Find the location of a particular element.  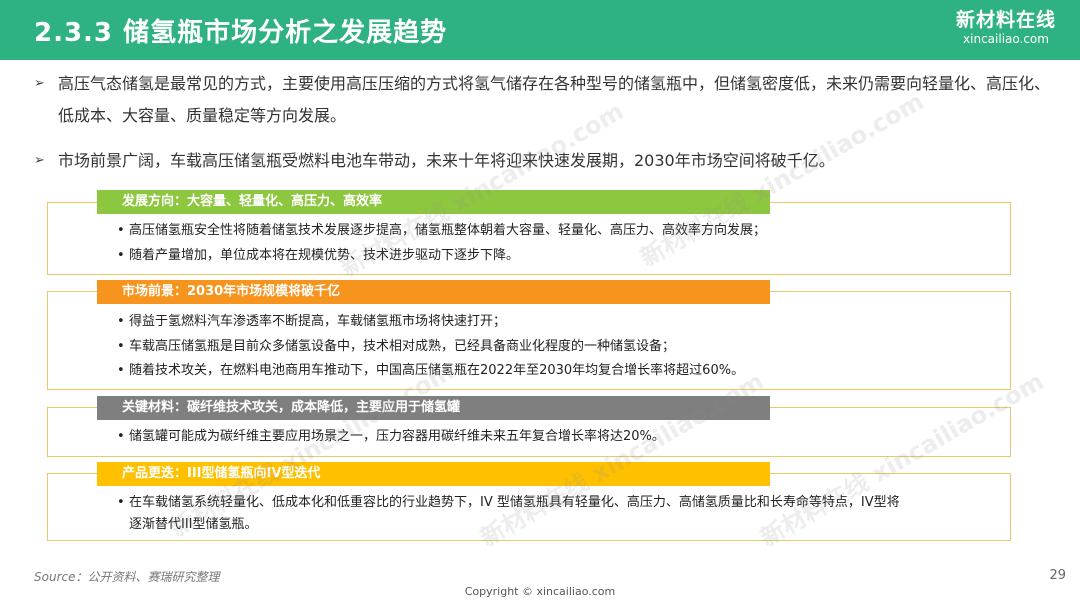

page-number: 29 is located at coordinates (1057, 575).